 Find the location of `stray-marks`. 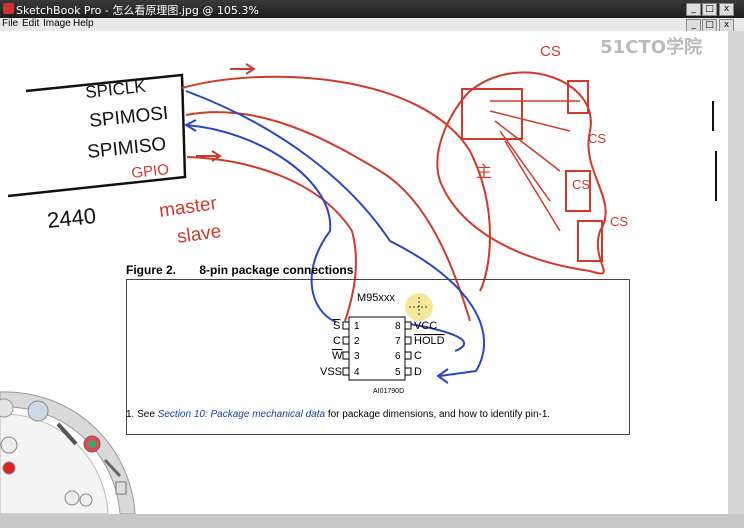

stray-marks is located at coordinates (714, 151).